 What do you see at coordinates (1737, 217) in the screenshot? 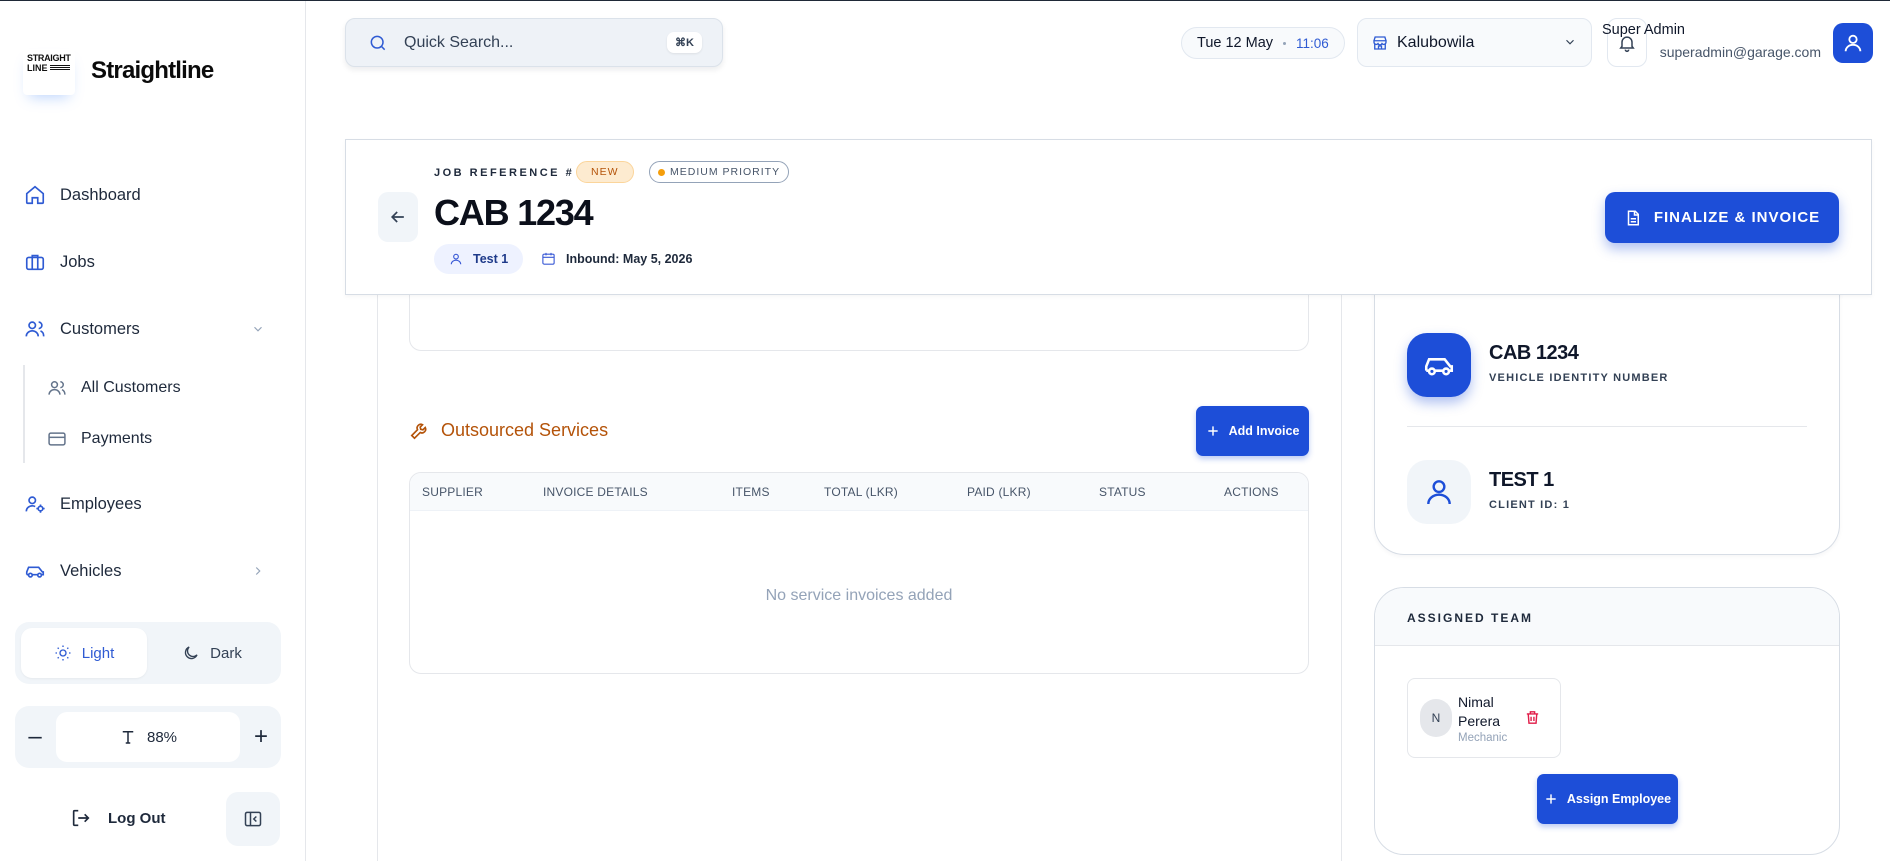
I see `finalize-invoice-label: FINALIZE & INVOICE` at bounding box center [1737, 217].